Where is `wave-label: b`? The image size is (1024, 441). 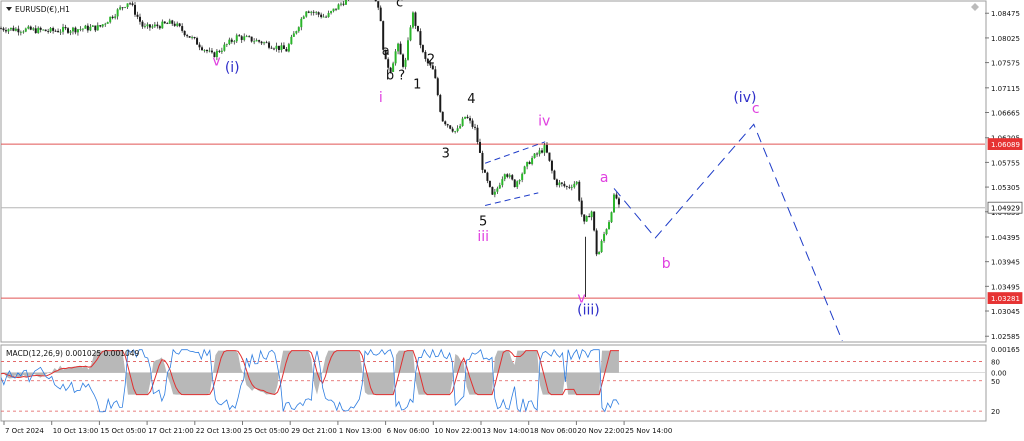
wave-label: b is located at coordinates (666, 264).